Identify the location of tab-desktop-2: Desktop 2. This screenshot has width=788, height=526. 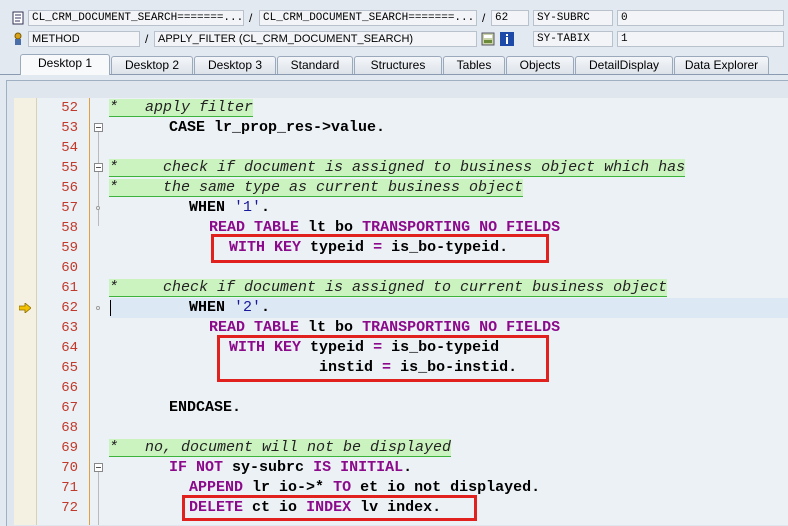
(152, 65).